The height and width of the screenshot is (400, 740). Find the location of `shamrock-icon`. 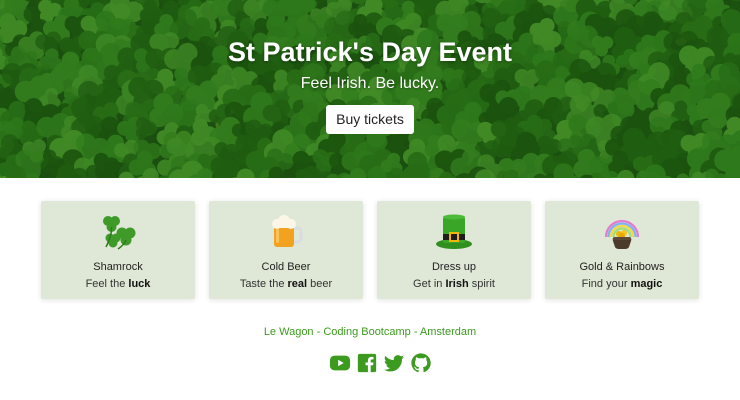

shamrock-icon is located at coordinates (119, 233).